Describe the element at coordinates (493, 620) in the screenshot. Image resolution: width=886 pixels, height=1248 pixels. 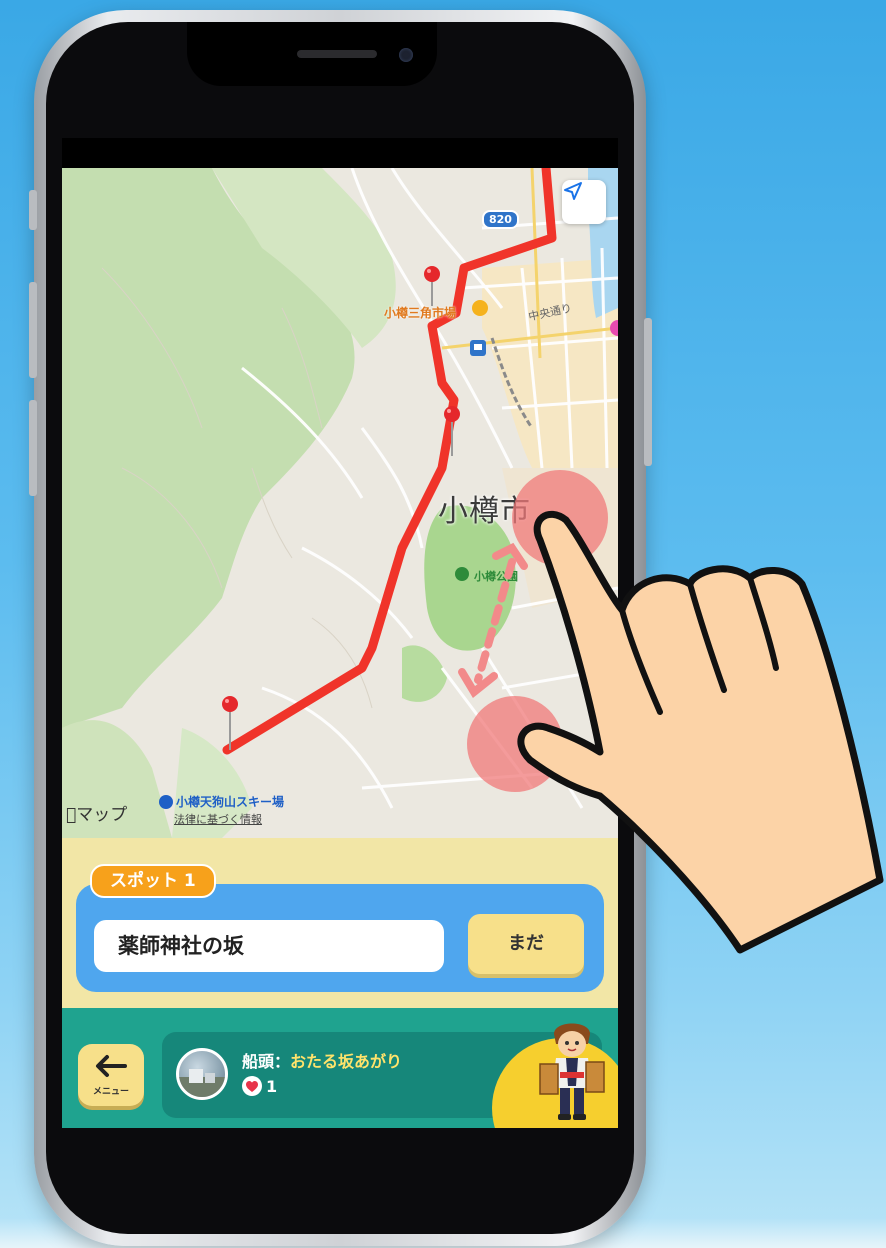
I see `pinch-direction-arrow` at that location.